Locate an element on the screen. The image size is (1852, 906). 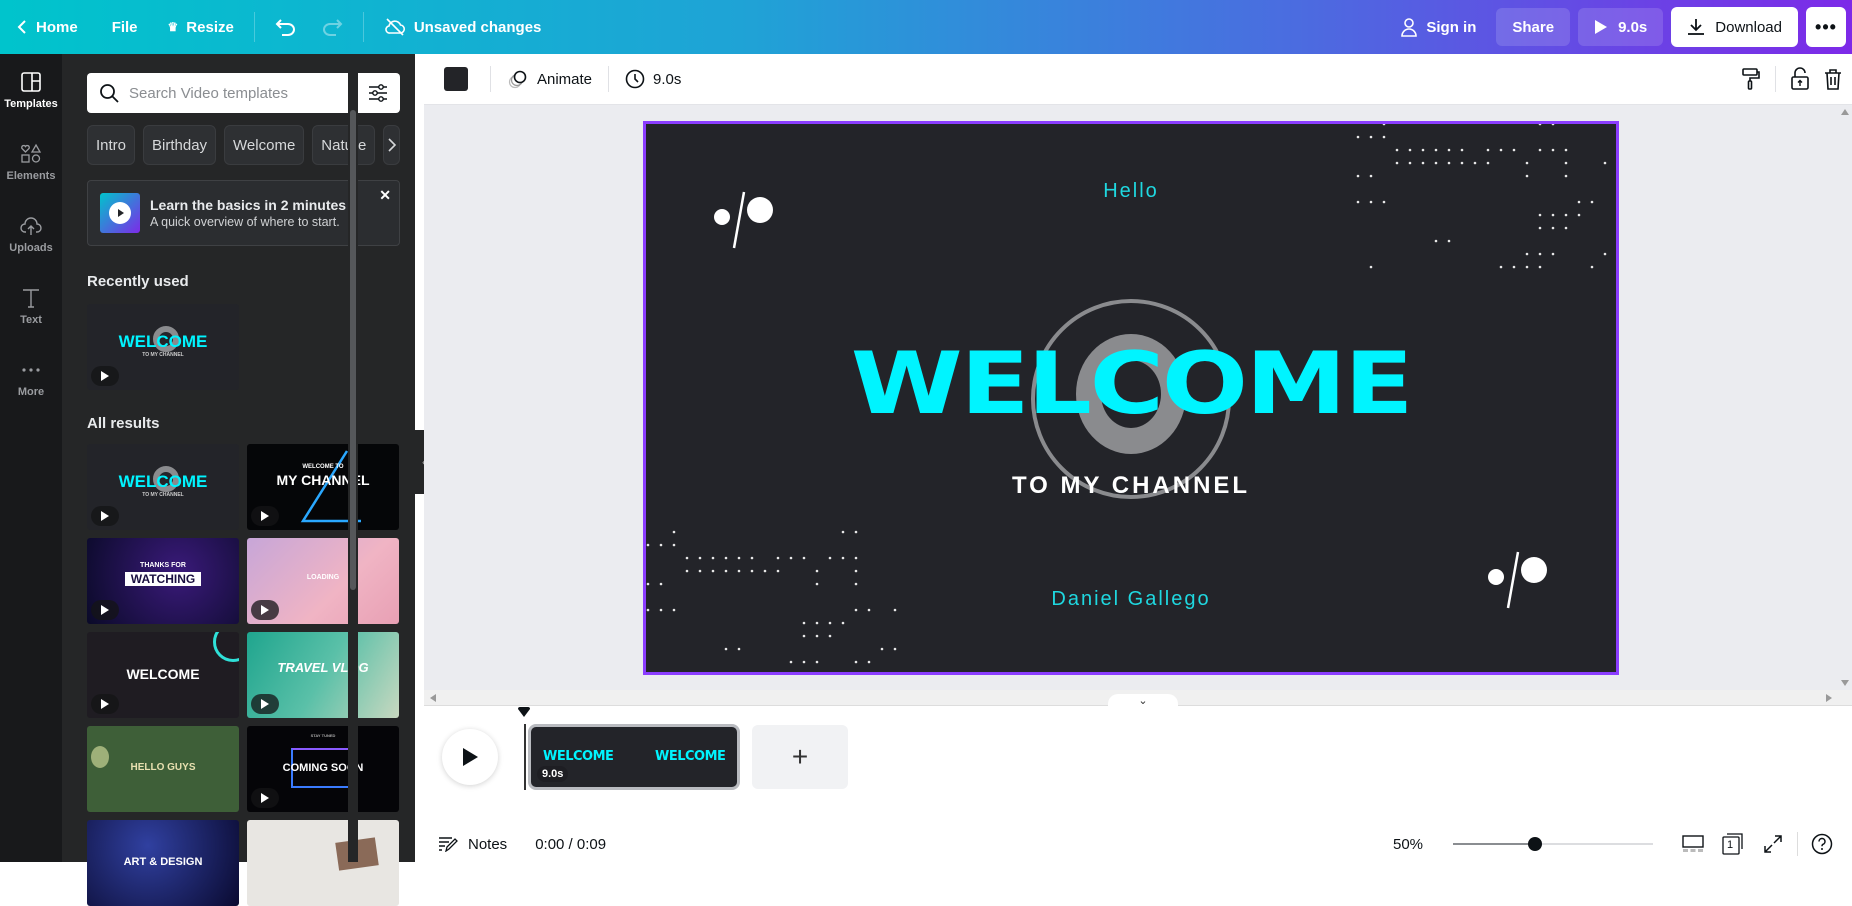
resize-label: Resize is located at coordinates (210, 27).